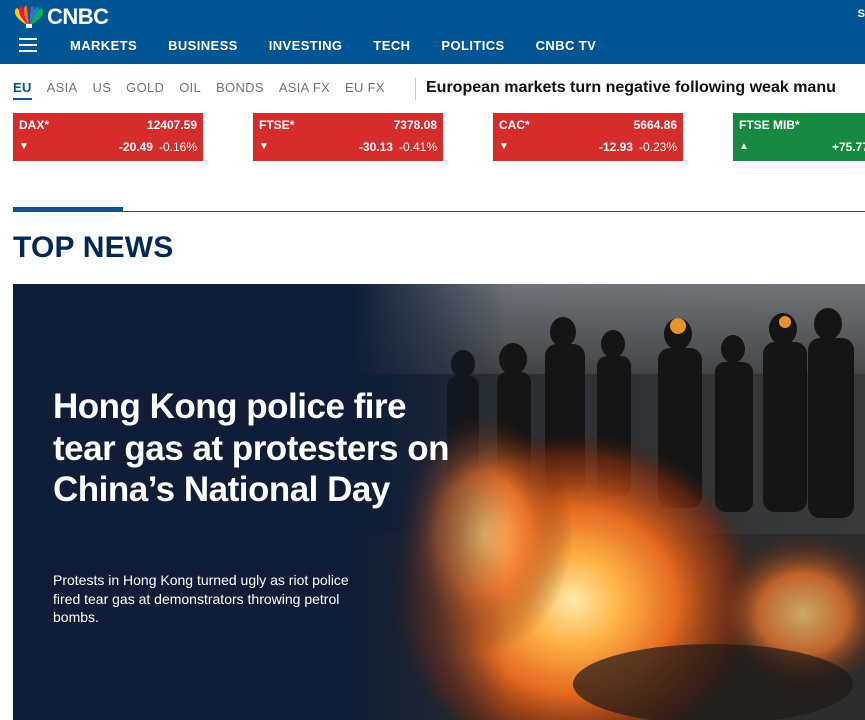  I want to click on cnbc-logo: CNBC, so click(60, 17).